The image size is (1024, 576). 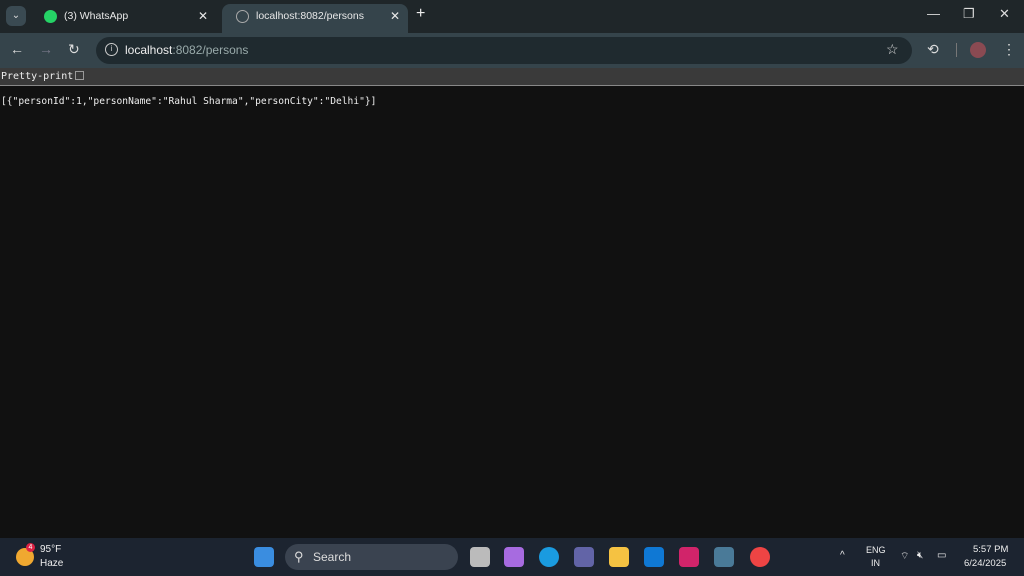 What do you see at coordinates (933, 13) in the screenshot?
I see `minimize-button: —` at bounding box center [933, 13].